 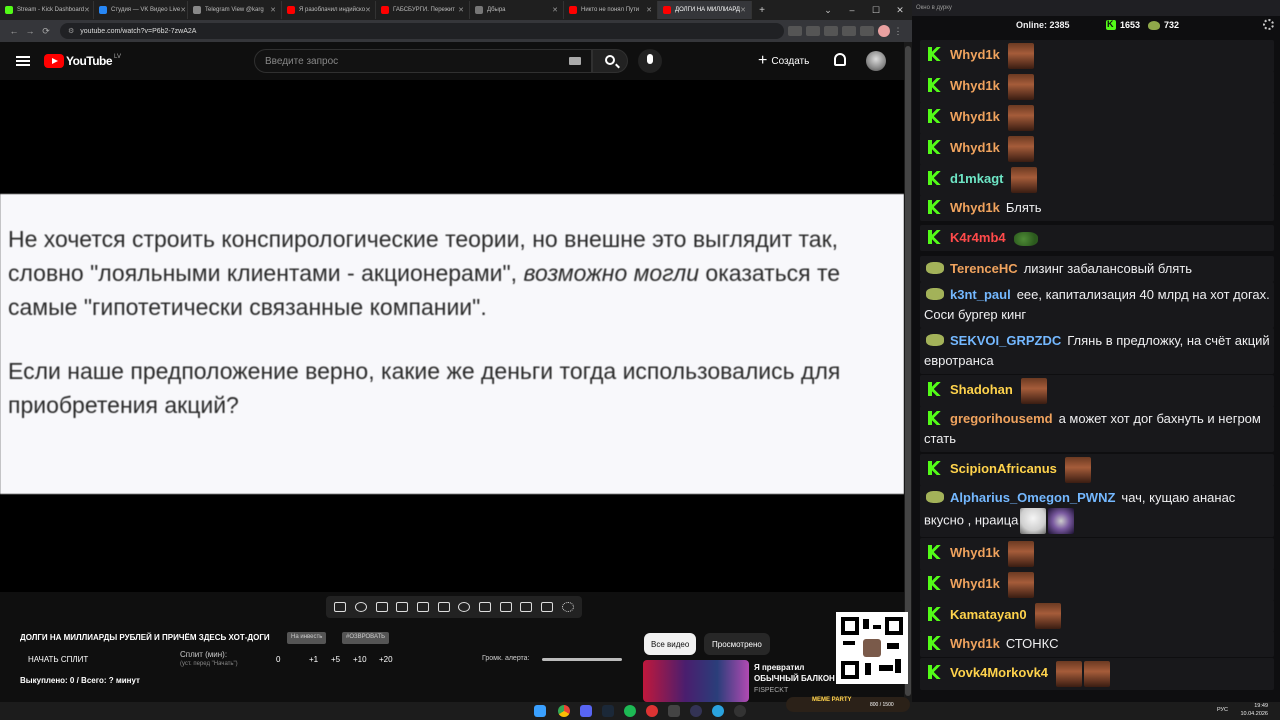 I want to click on screenshot-icon, so click(x=526, y=607).